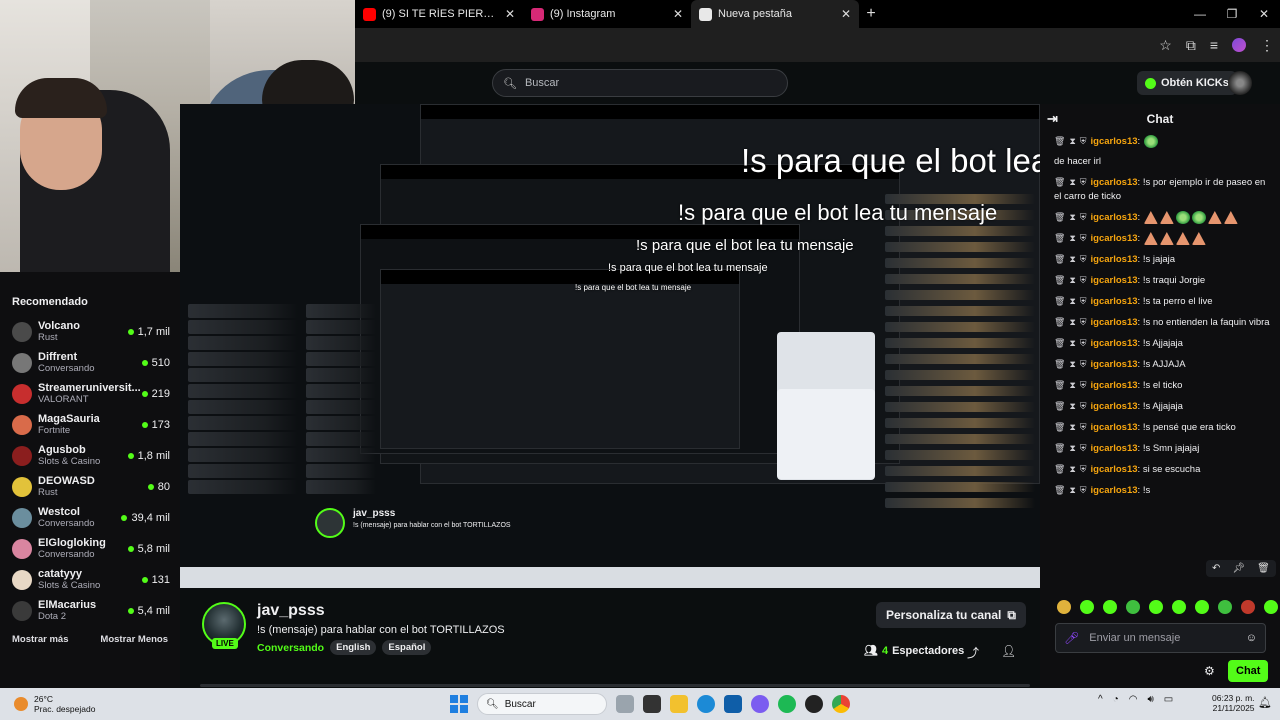 This screenshot has width=1280, height=720. Describe the element at coordinates (54, 704) in the screenshot. I see `weather-widget: 26°C Prac. despejado` at that location.